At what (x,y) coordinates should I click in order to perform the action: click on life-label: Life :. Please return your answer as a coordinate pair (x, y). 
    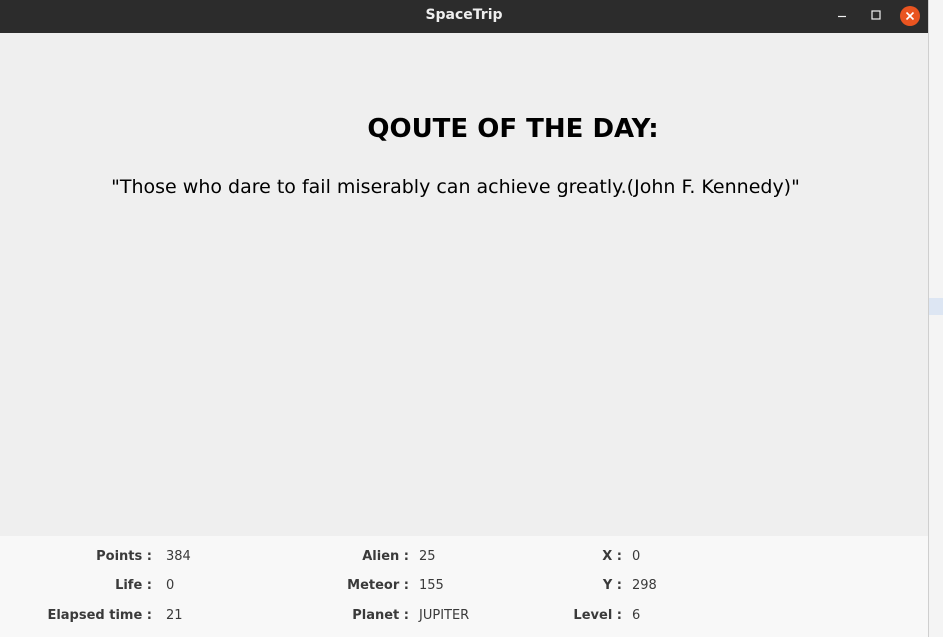
    Looking at the image, I should click on (133, 585).